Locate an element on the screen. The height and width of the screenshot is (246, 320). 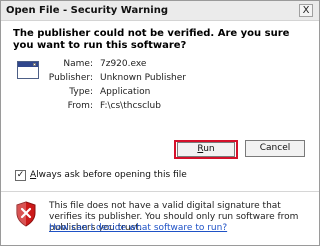
detail-value: F:\cs\thcsclub is located at coordinates (130, 106).